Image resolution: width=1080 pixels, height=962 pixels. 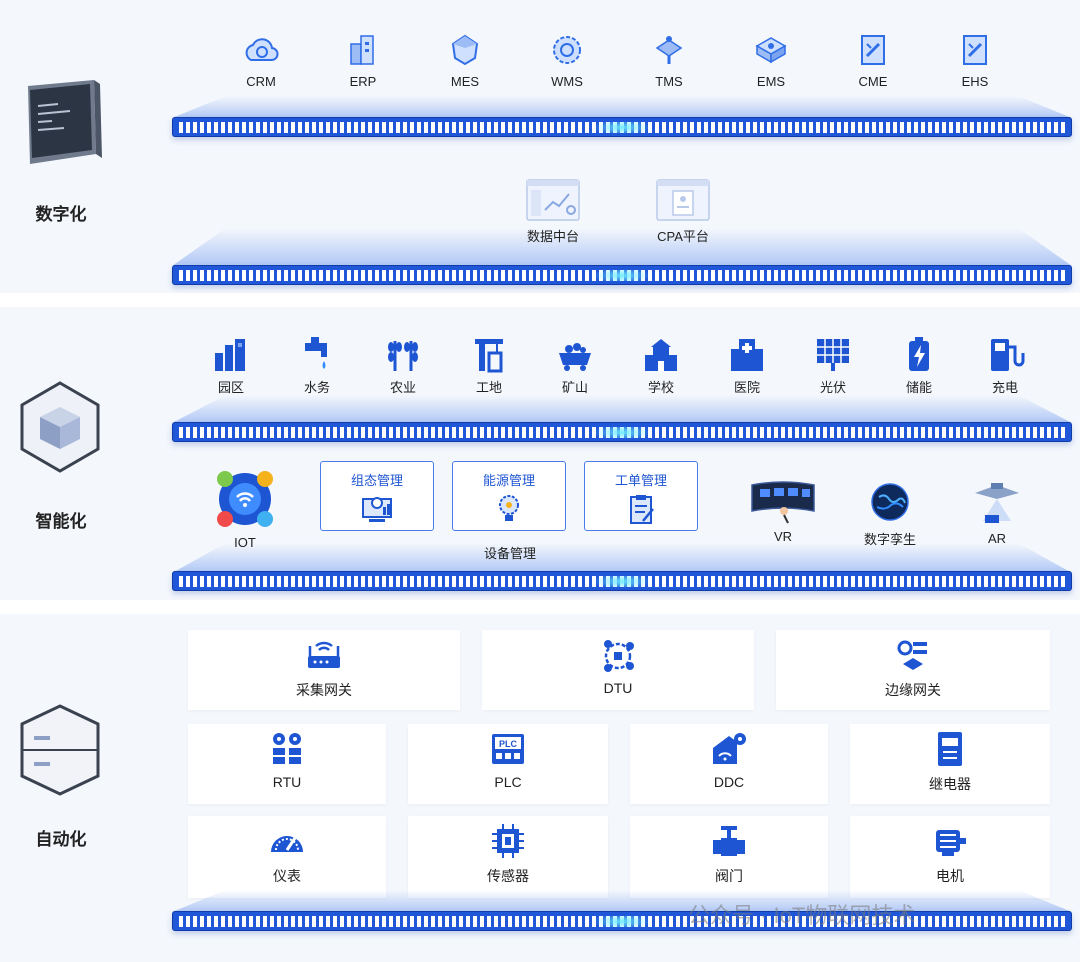 I want to click on system-crm: CRM, so click(x=261, y=59).